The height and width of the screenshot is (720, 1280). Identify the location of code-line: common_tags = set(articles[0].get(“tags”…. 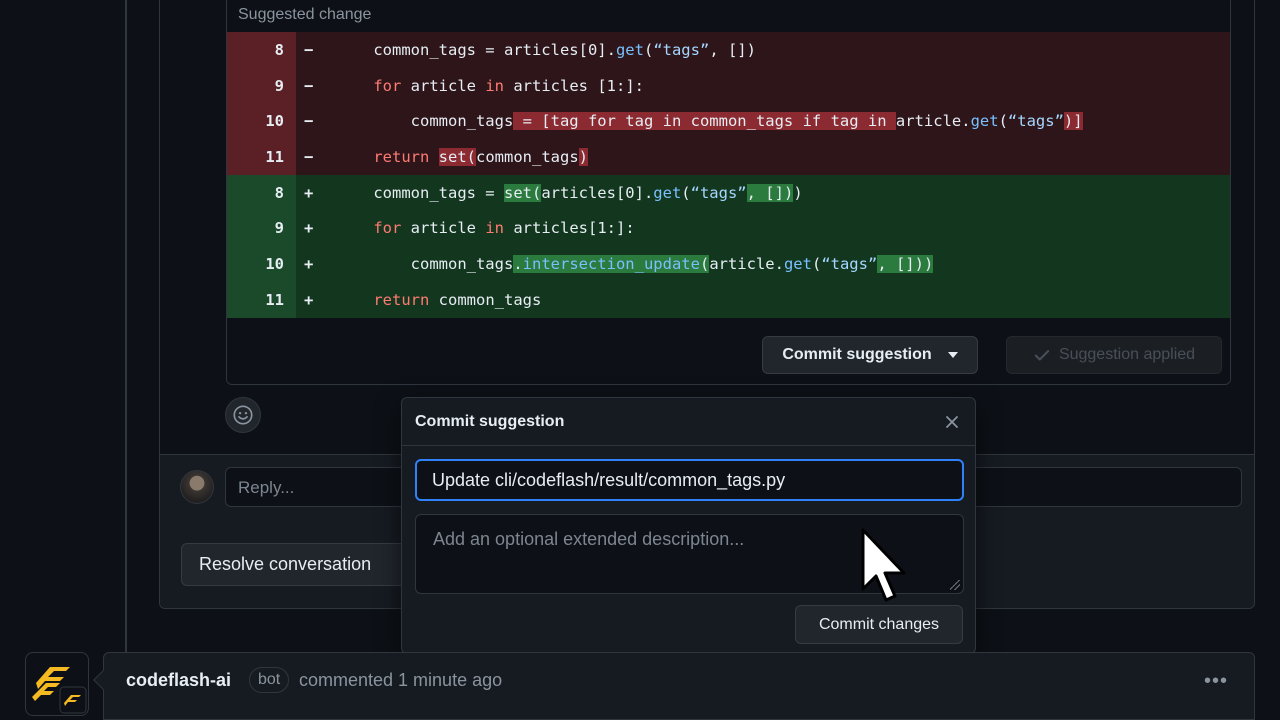
(569, 192).